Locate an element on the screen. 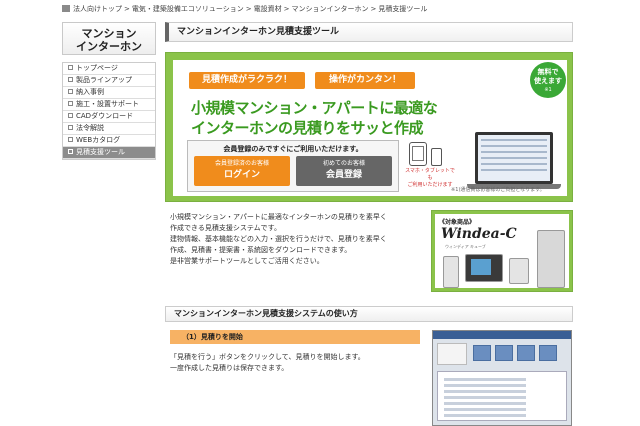  door-station-icon is located at coordinates (451, 272).